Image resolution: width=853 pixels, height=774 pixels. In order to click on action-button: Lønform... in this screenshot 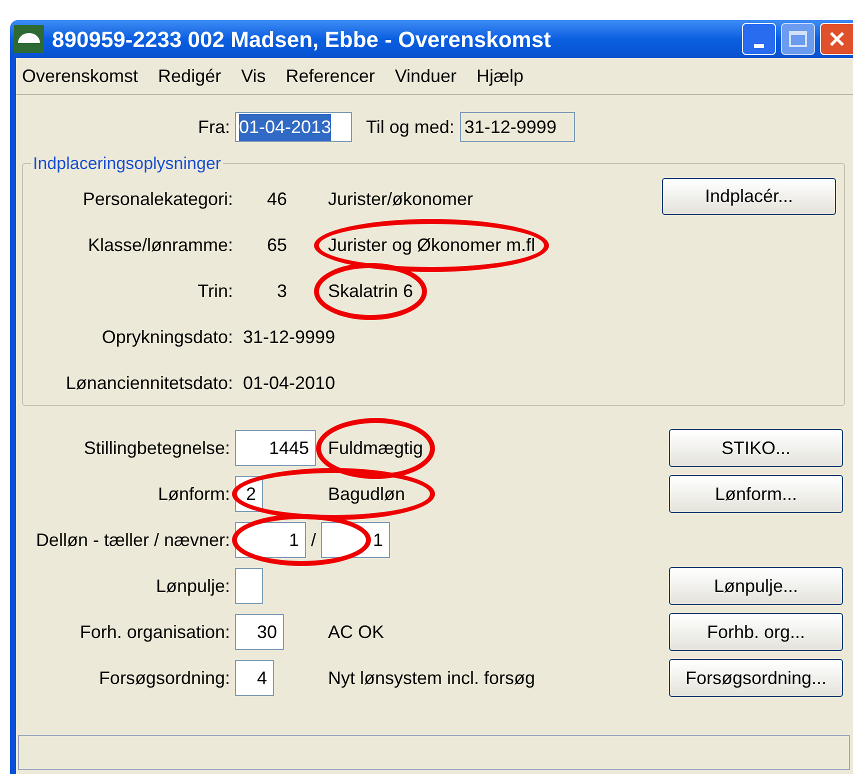, I will do `click(756, 494)`.